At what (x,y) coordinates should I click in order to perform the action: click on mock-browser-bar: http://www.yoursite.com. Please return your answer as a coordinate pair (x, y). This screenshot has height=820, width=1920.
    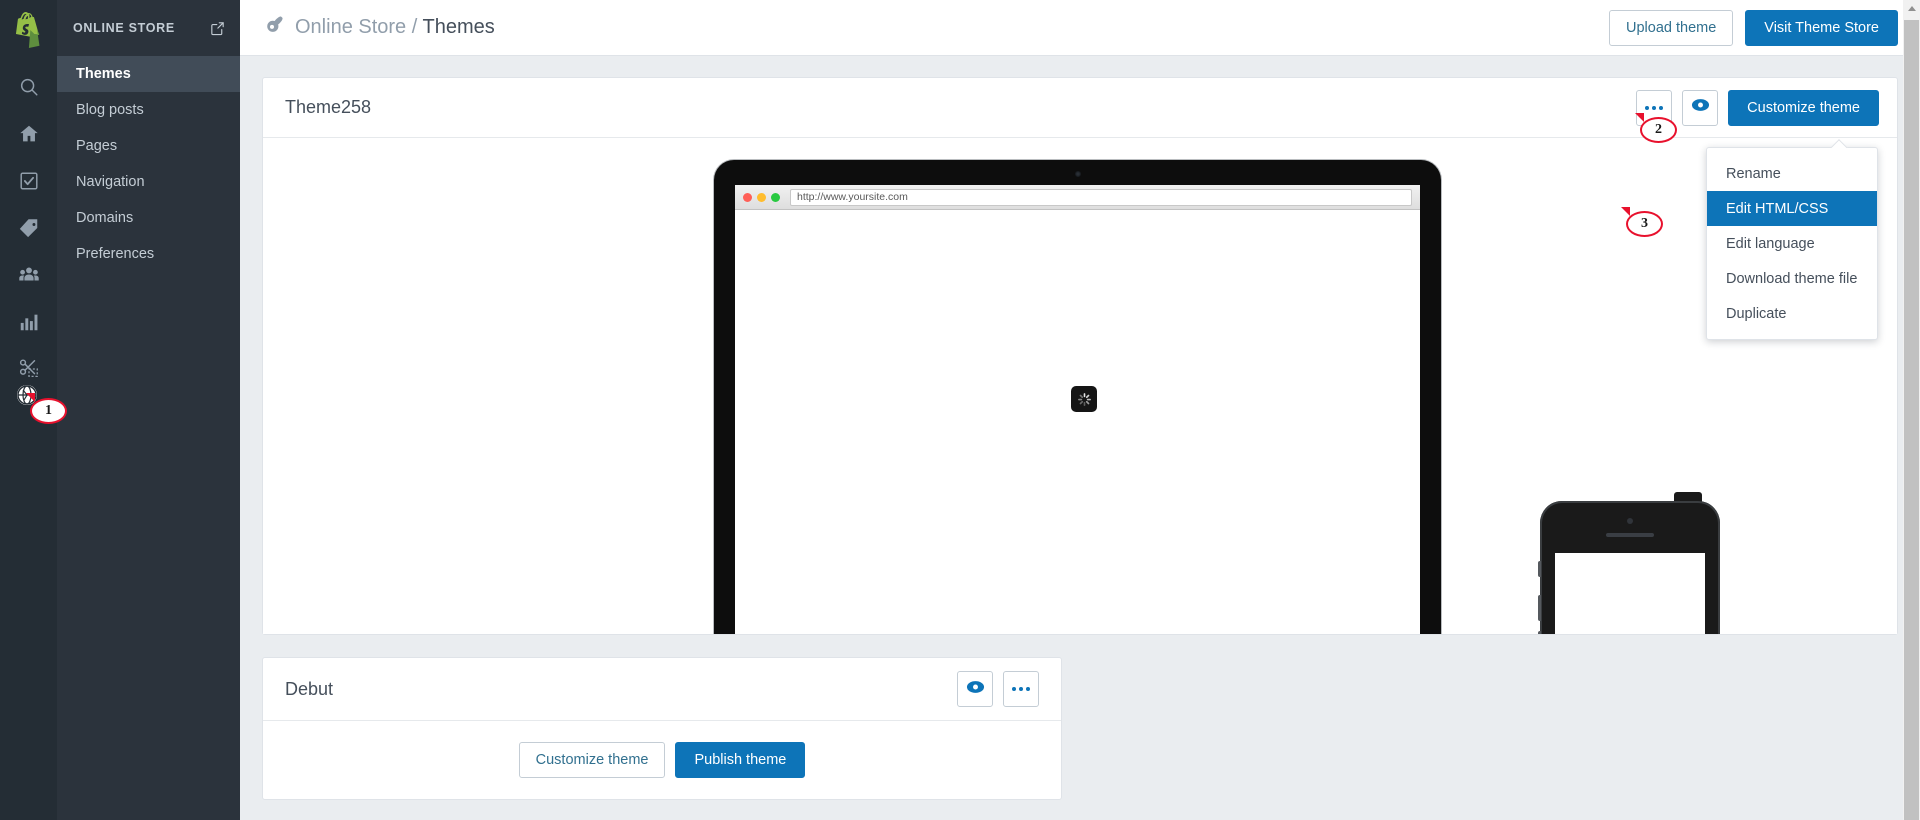
    Looking at the image, I should click on (1077, 197).